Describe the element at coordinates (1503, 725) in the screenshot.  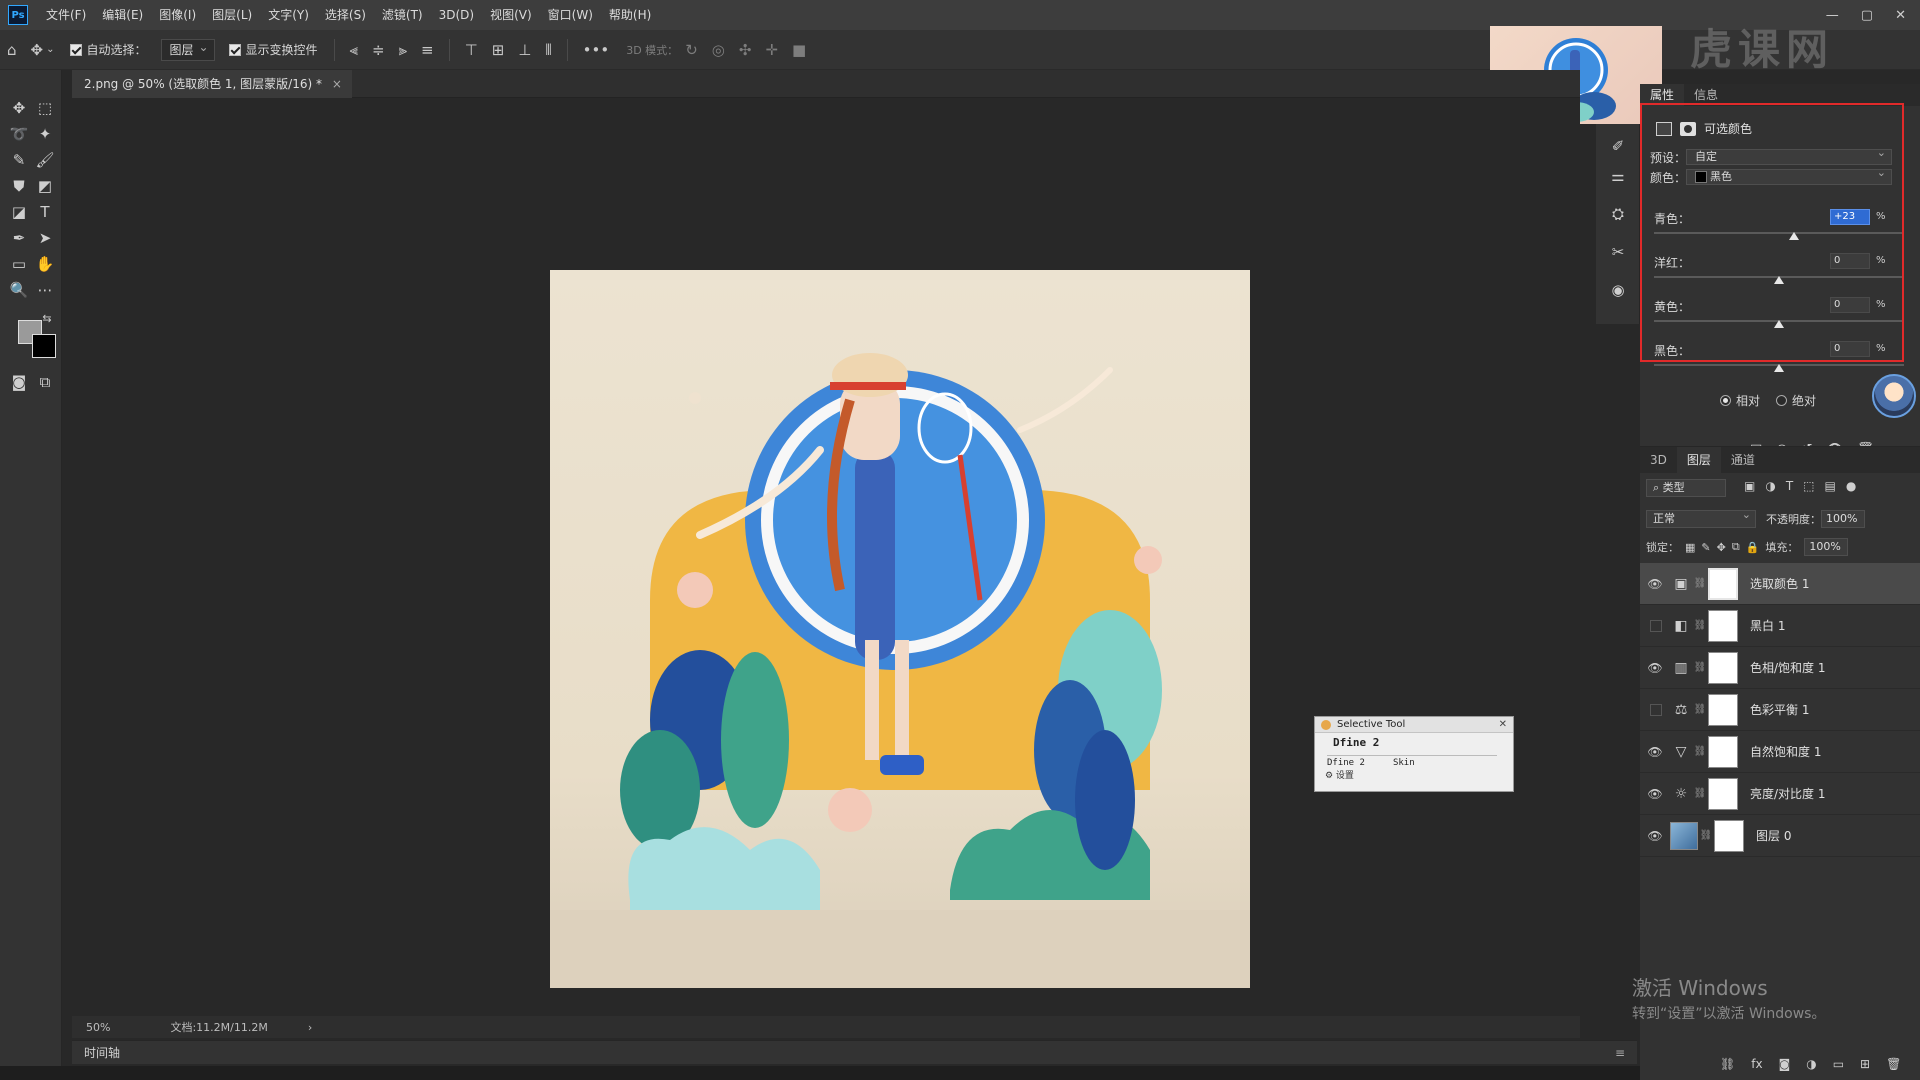
I see `close-icon: ✕` at that location.